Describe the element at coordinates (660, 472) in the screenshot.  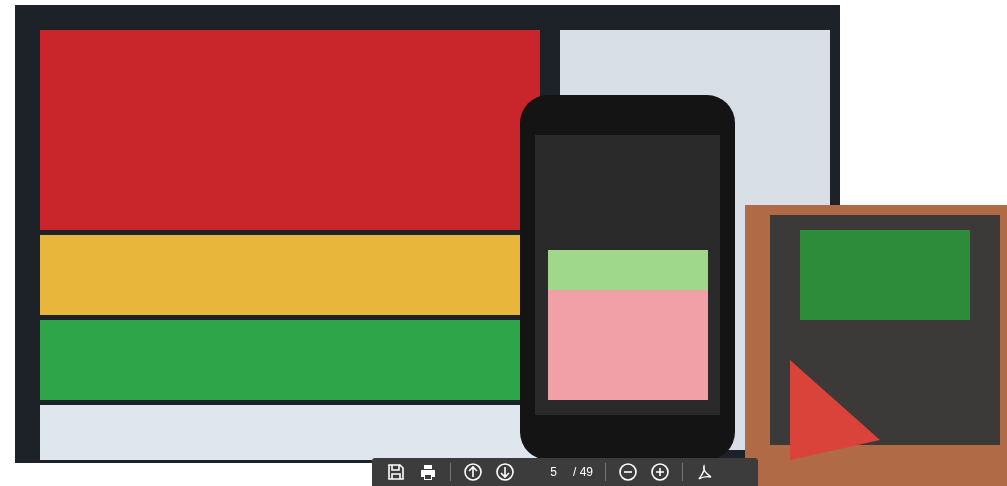
I see `zoom-in-icon` at that location.